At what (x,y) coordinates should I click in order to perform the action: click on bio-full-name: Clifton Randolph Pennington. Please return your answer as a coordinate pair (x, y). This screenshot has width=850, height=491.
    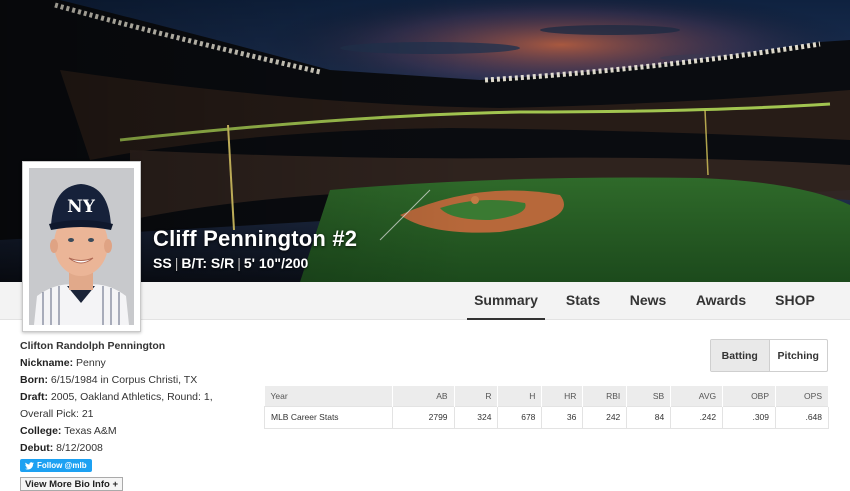
    Looking at the image, I should click on (93, 346).